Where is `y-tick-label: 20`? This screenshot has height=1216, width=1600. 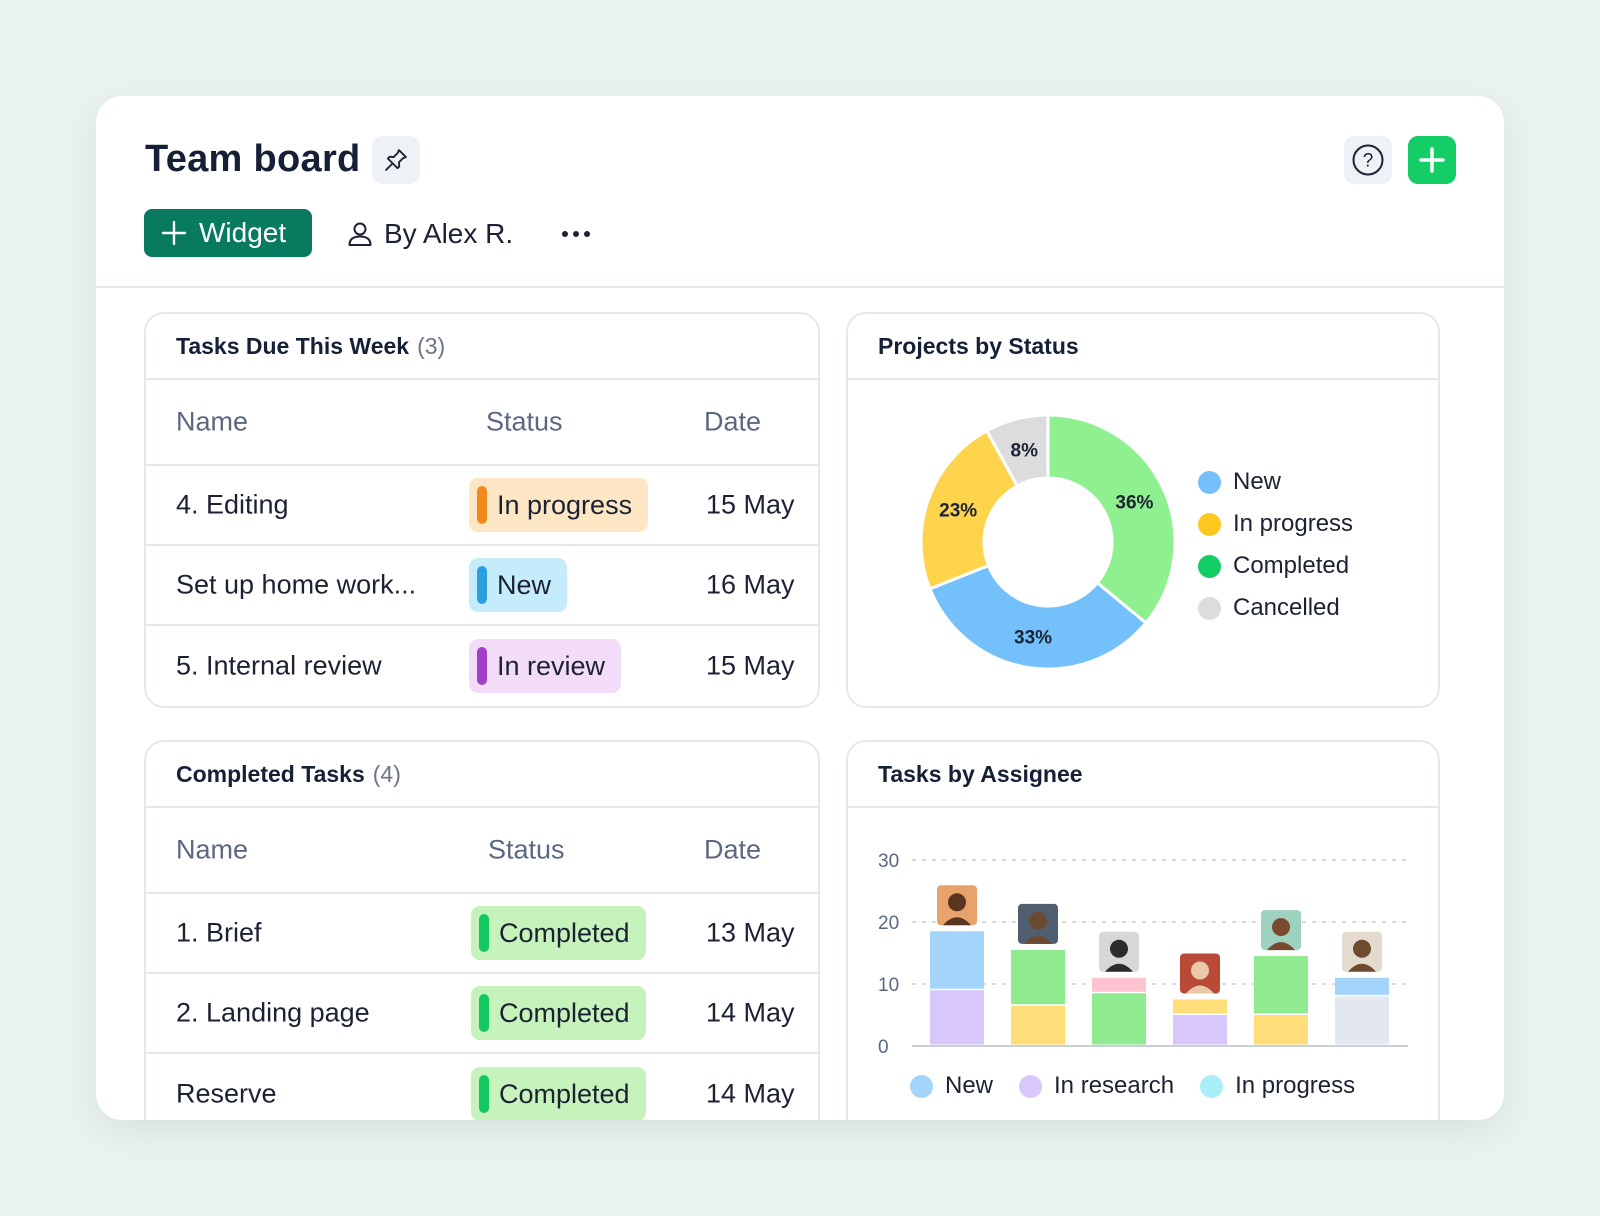
y-tick-label: 20 is located at coordinates (888, 923).